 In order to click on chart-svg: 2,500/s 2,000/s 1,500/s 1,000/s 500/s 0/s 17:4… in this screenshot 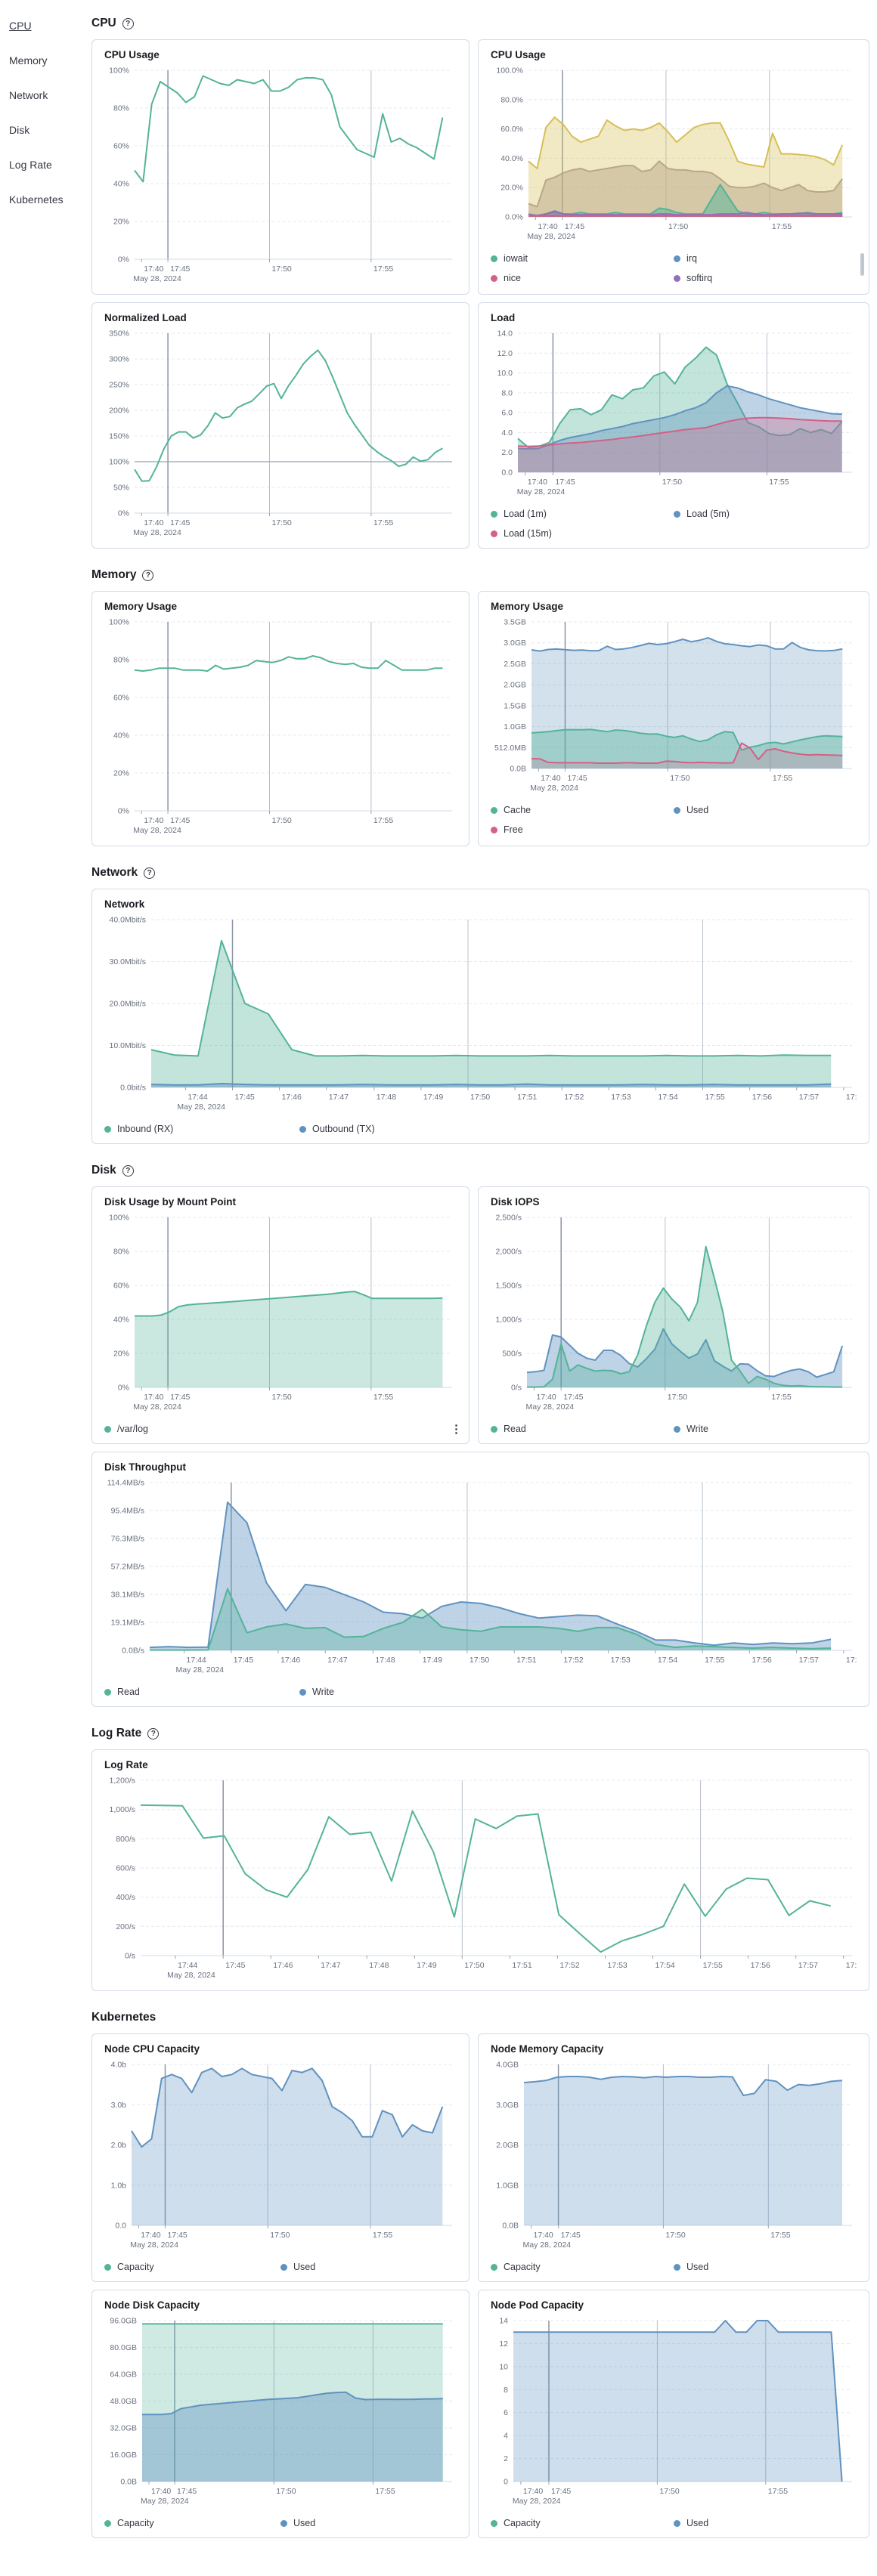, I will do `click(674, 1313)`.